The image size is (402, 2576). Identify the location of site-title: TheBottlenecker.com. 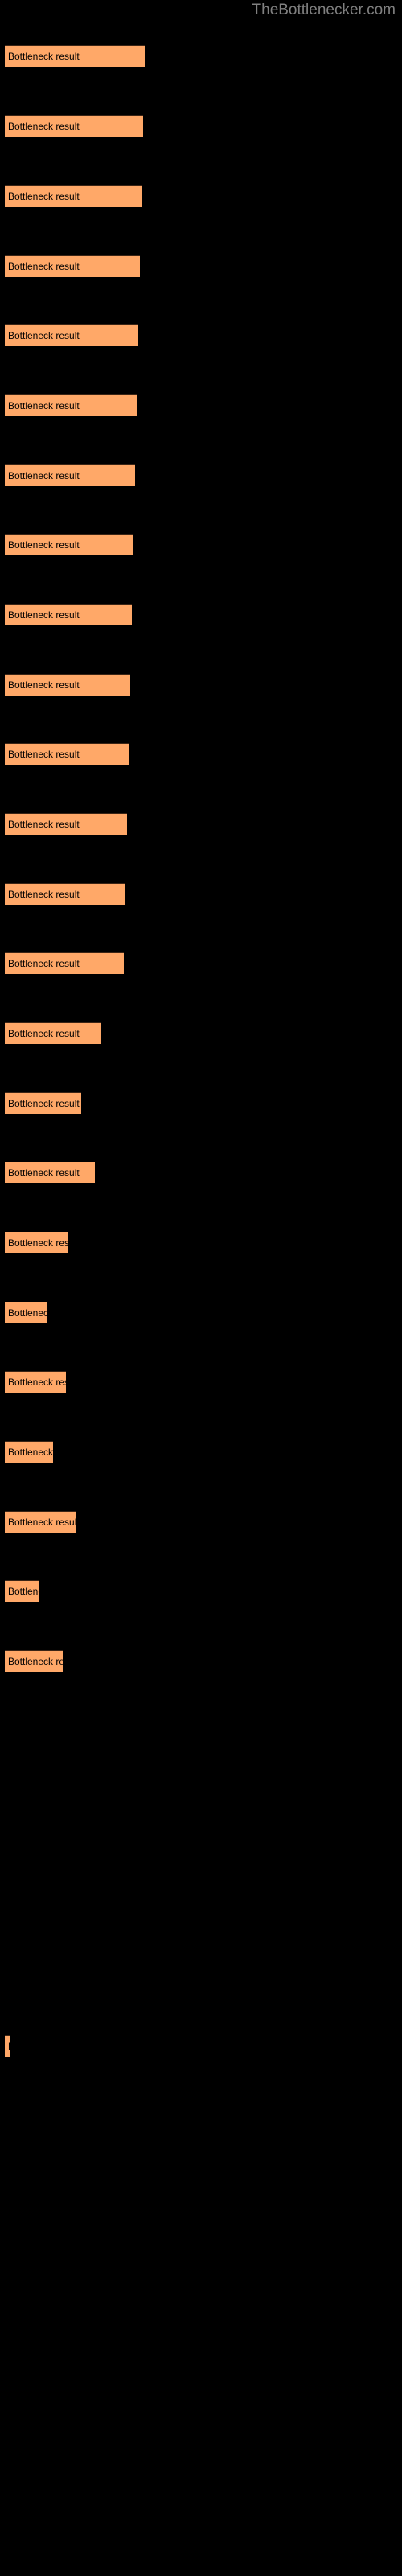
(324, 10).